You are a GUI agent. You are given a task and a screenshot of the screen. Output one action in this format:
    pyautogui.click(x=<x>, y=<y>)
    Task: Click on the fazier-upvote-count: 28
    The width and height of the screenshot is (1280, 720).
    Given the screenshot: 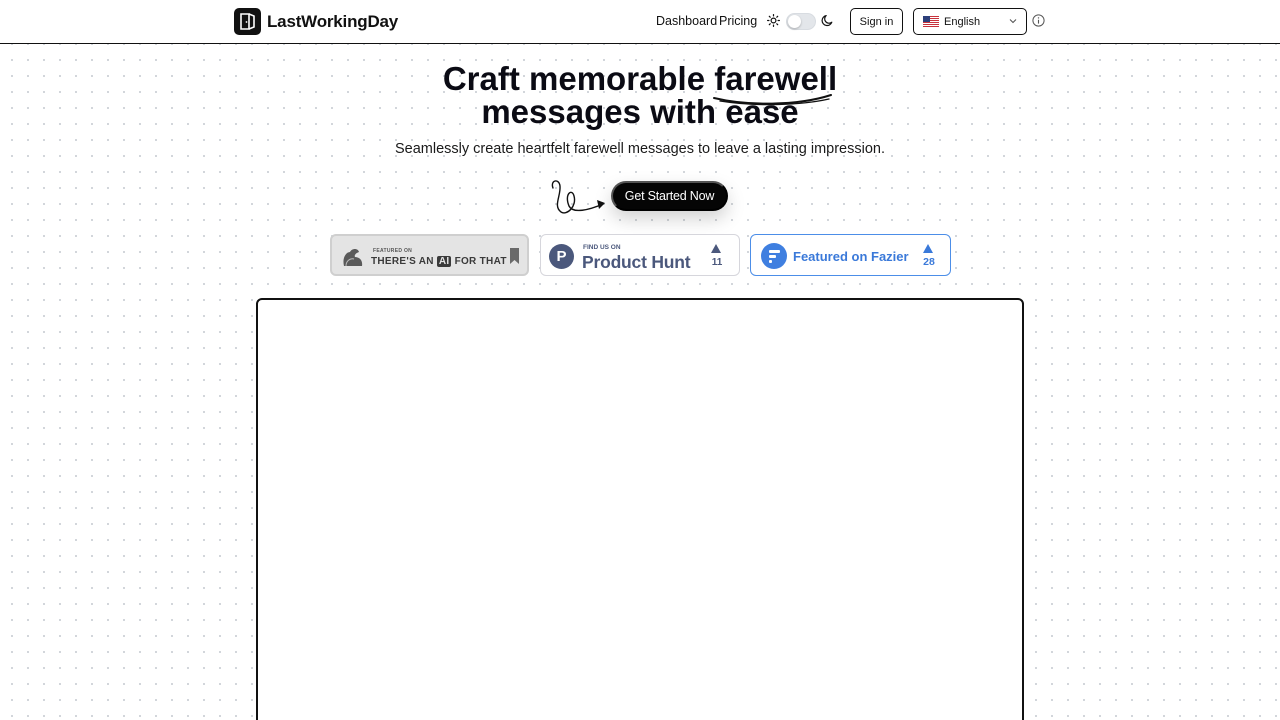 What is the action you would take?
    pyautogui.click(x=929, y=262)
    